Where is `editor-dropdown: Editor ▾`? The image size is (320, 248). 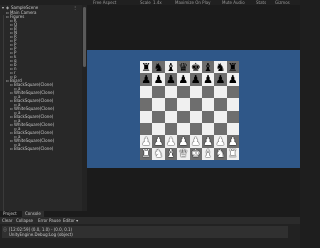 editor-dropdown: Editor ▾ is located at coordinates (70, 220).